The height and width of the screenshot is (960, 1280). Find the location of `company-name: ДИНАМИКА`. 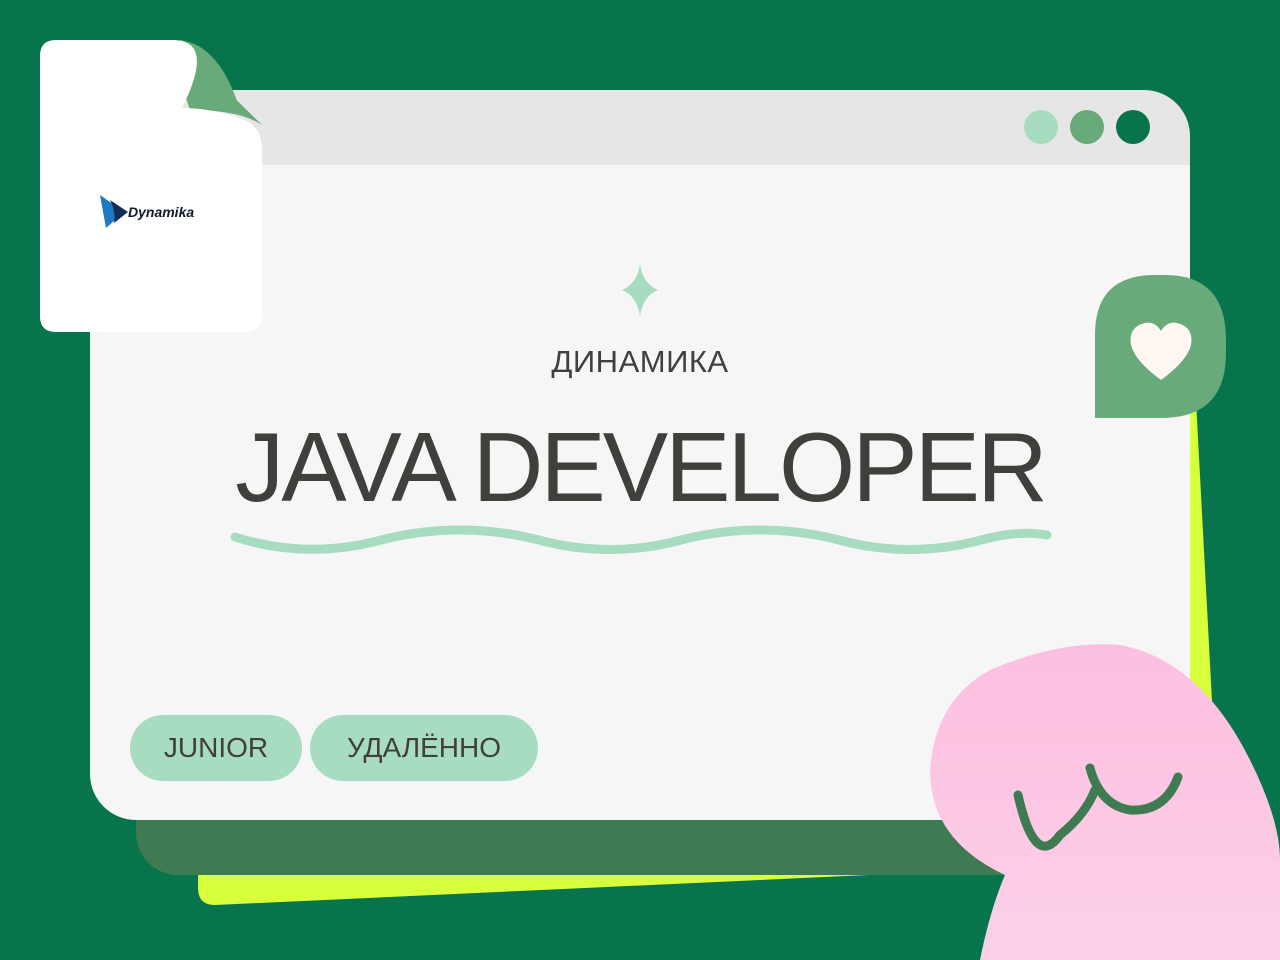

company-name: ДИНАМИКА is located at coordinates (640, 361).